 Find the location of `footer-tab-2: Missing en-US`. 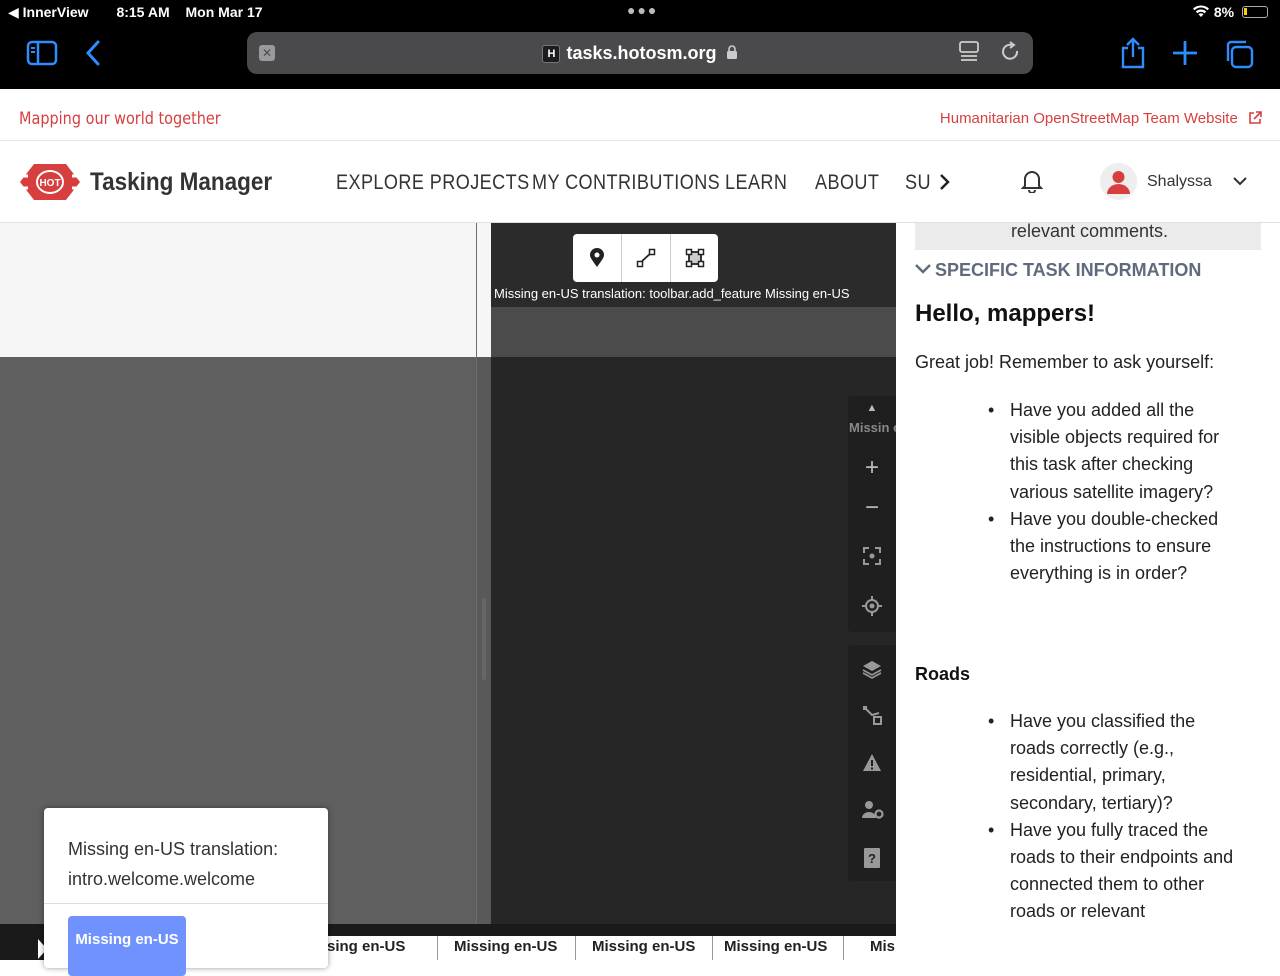

footer-tab-2: Missing en-US is located at coordinates (505, 946).